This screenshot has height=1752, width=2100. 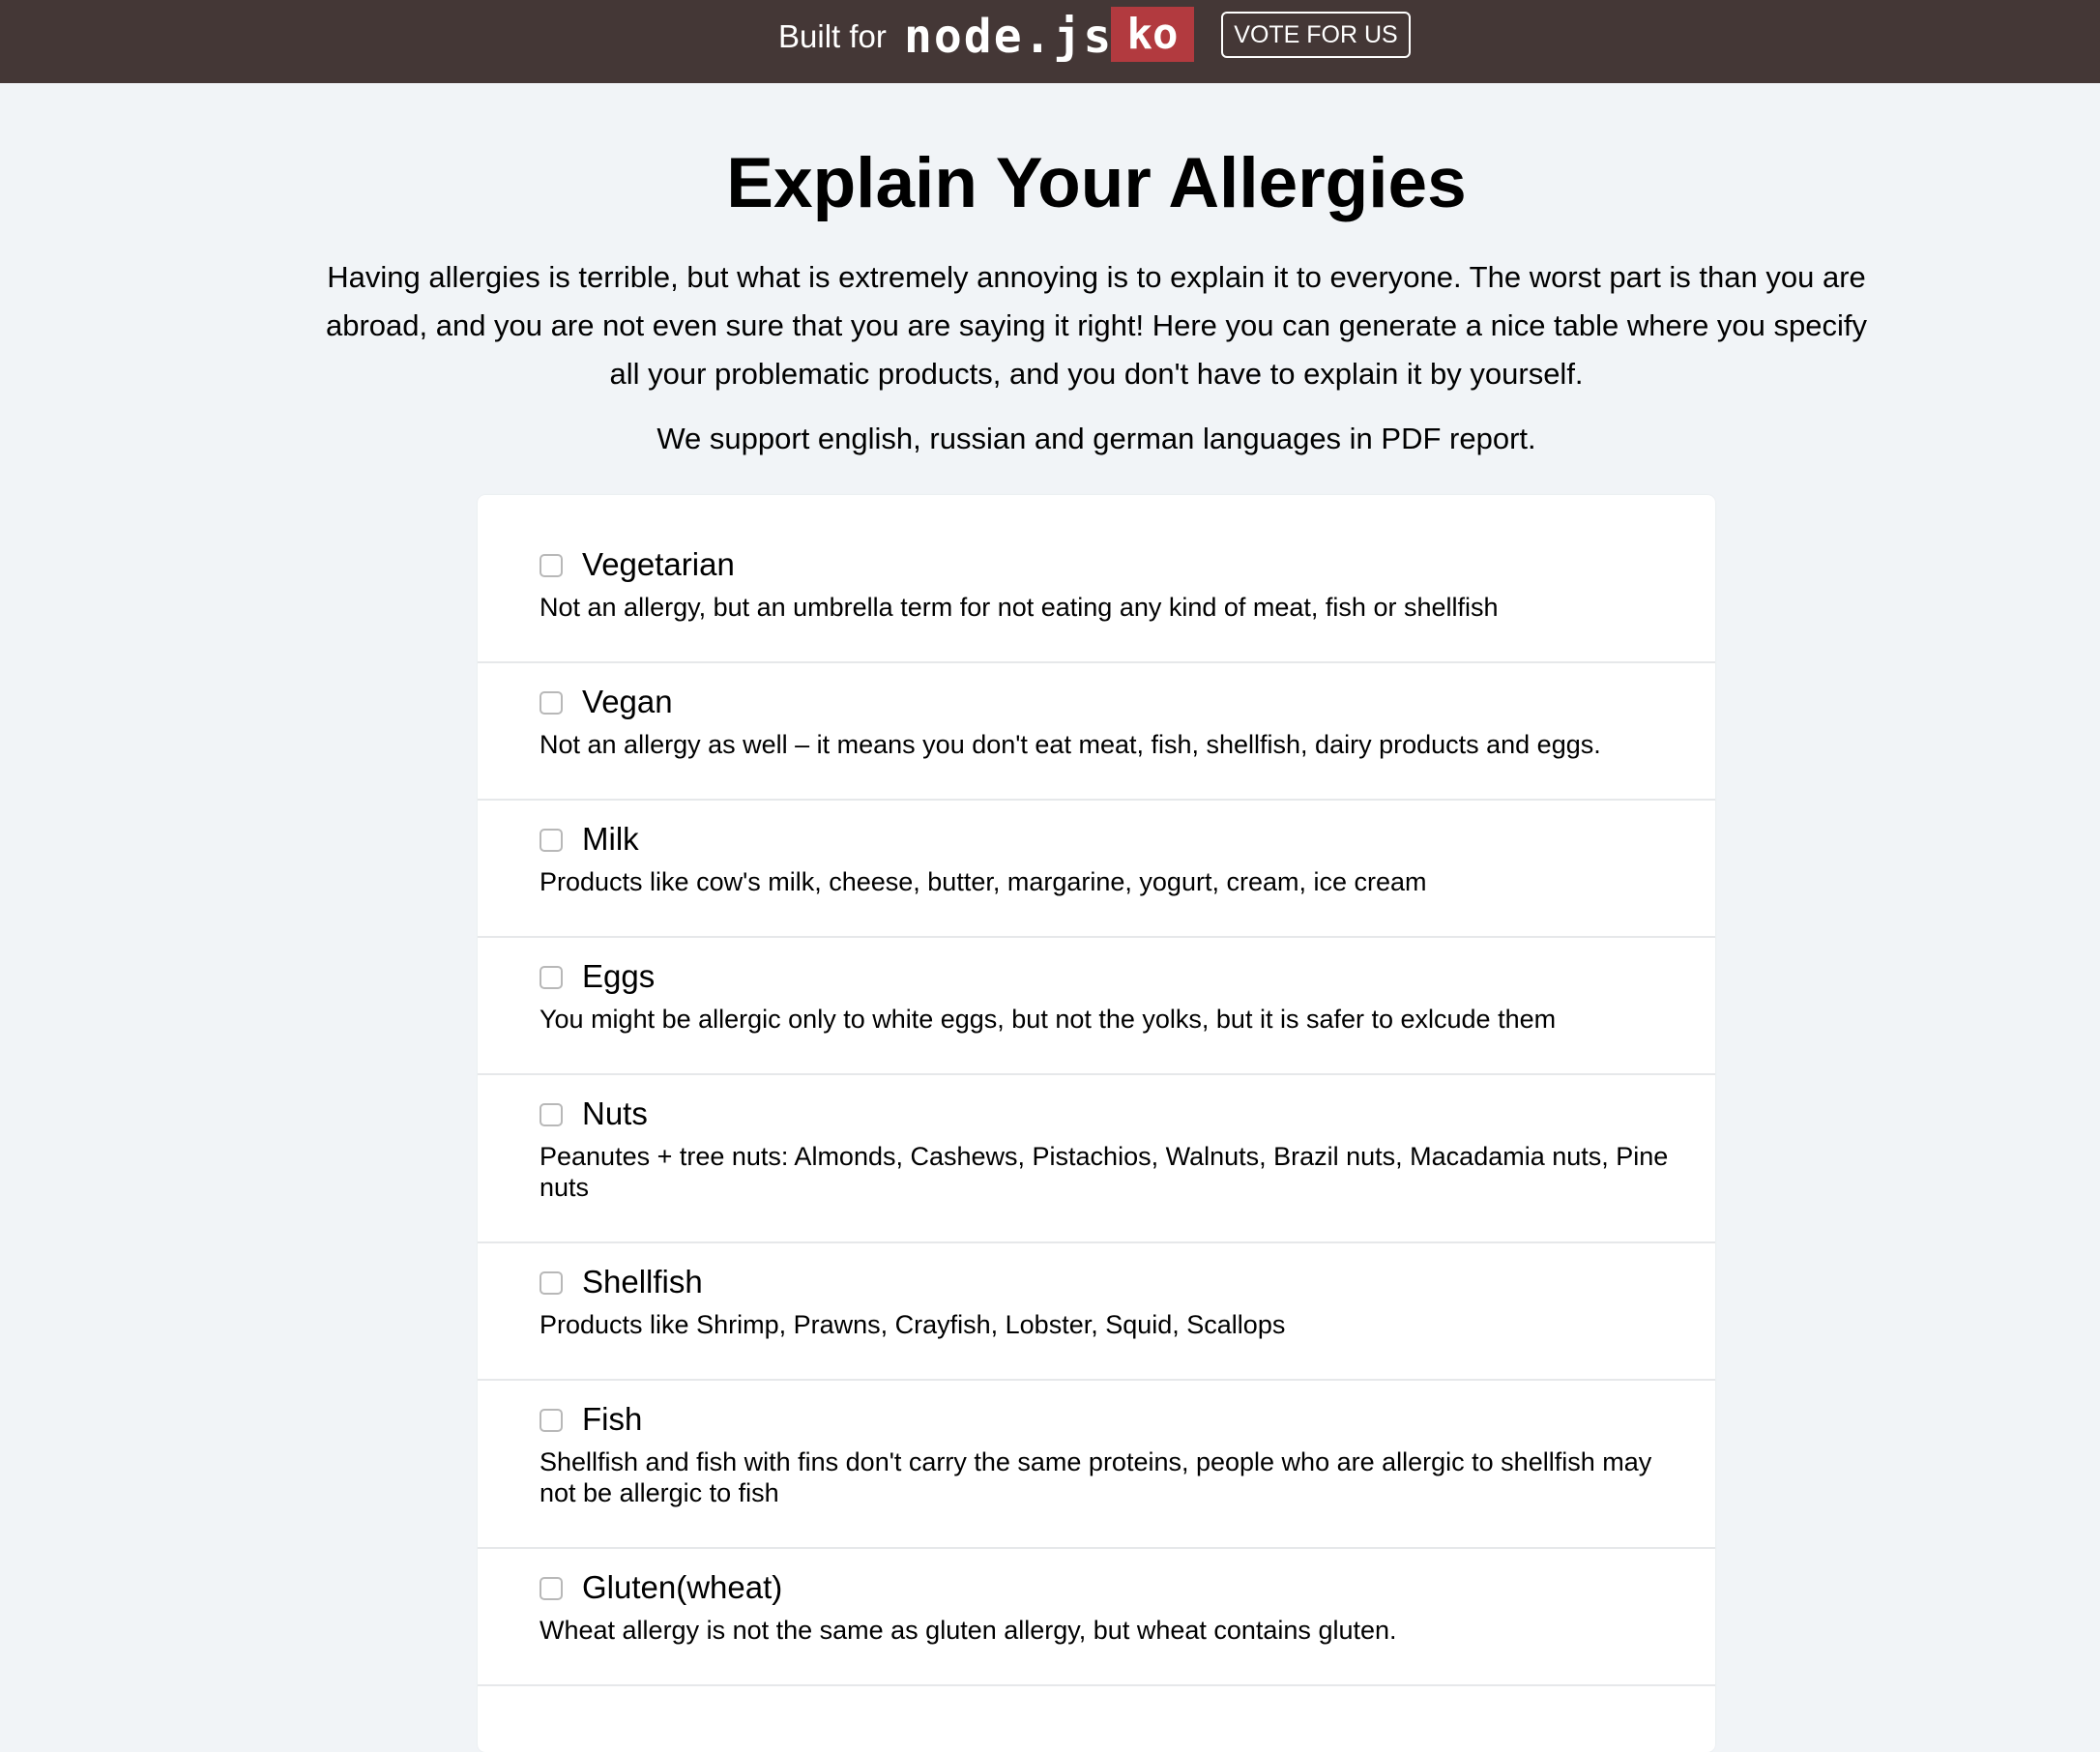 What do you see at coordinates (615, 1113) in the screenshot?
I see `allergy-label: Nuts` at bounding box center [615, 1113].